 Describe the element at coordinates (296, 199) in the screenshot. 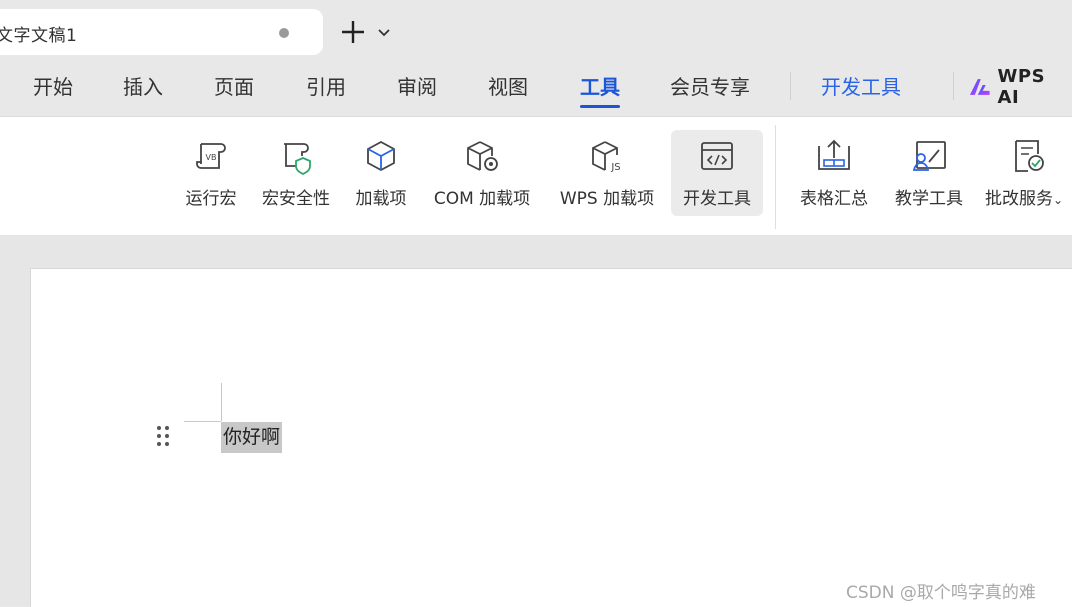

I see `macro-security-label: 宏安全性` at that location.